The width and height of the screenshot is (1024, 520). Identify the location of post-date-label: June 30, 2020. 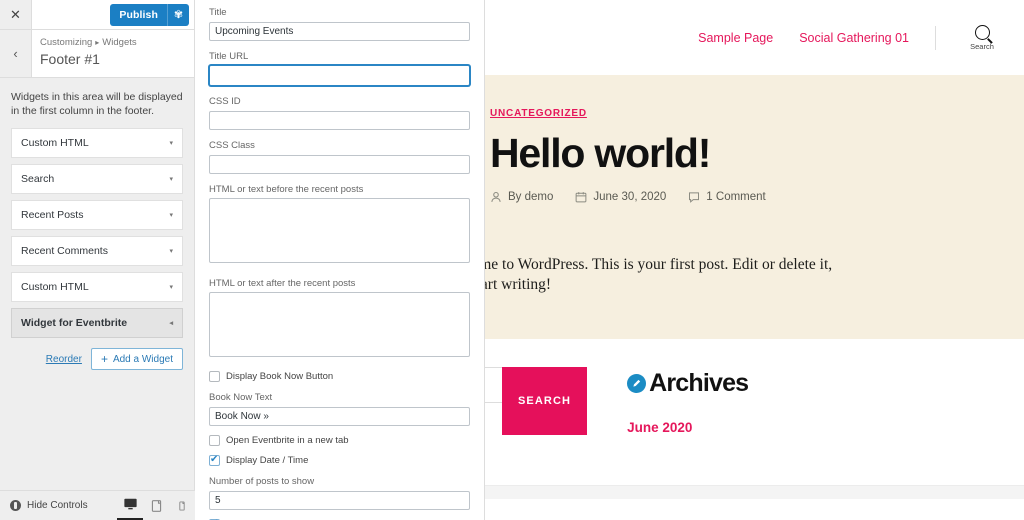
(630, 197).